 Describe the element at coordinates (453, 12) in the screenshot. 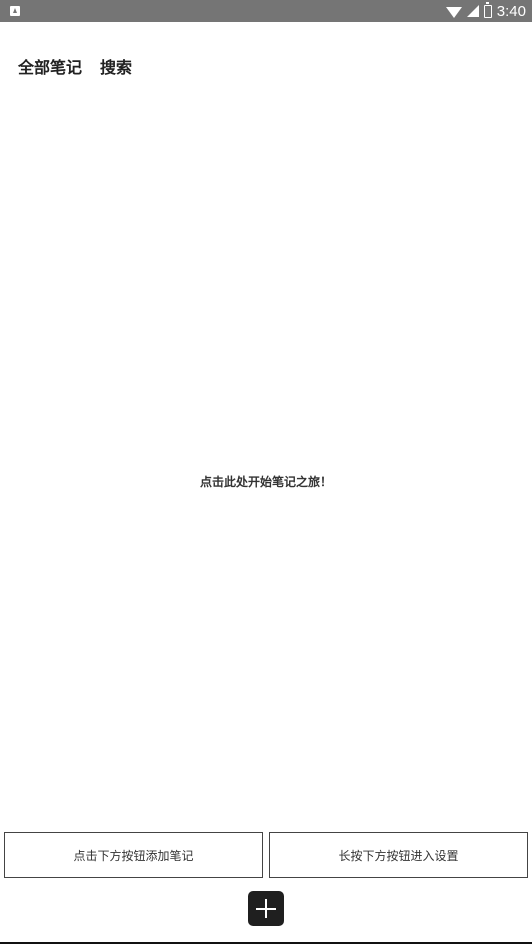

I see `wifi-icon` at that location.